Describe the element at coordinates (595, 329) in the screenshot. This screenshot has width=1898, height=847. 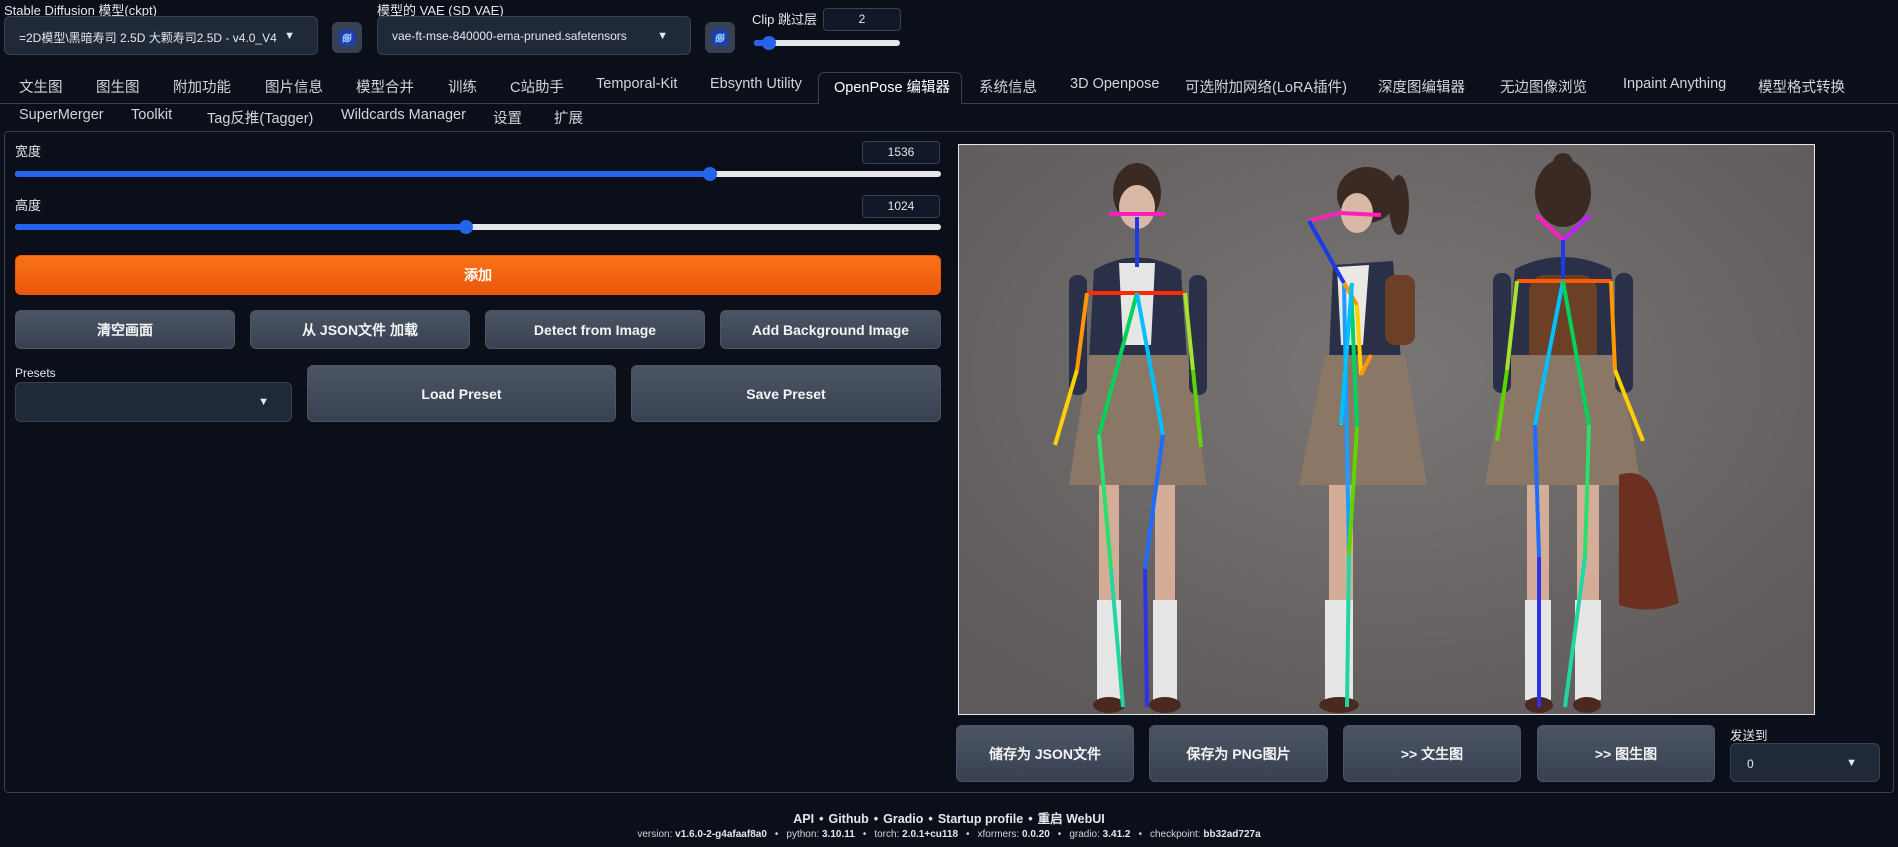
I see `detect-from-image-button: Detect from Image` at that location.